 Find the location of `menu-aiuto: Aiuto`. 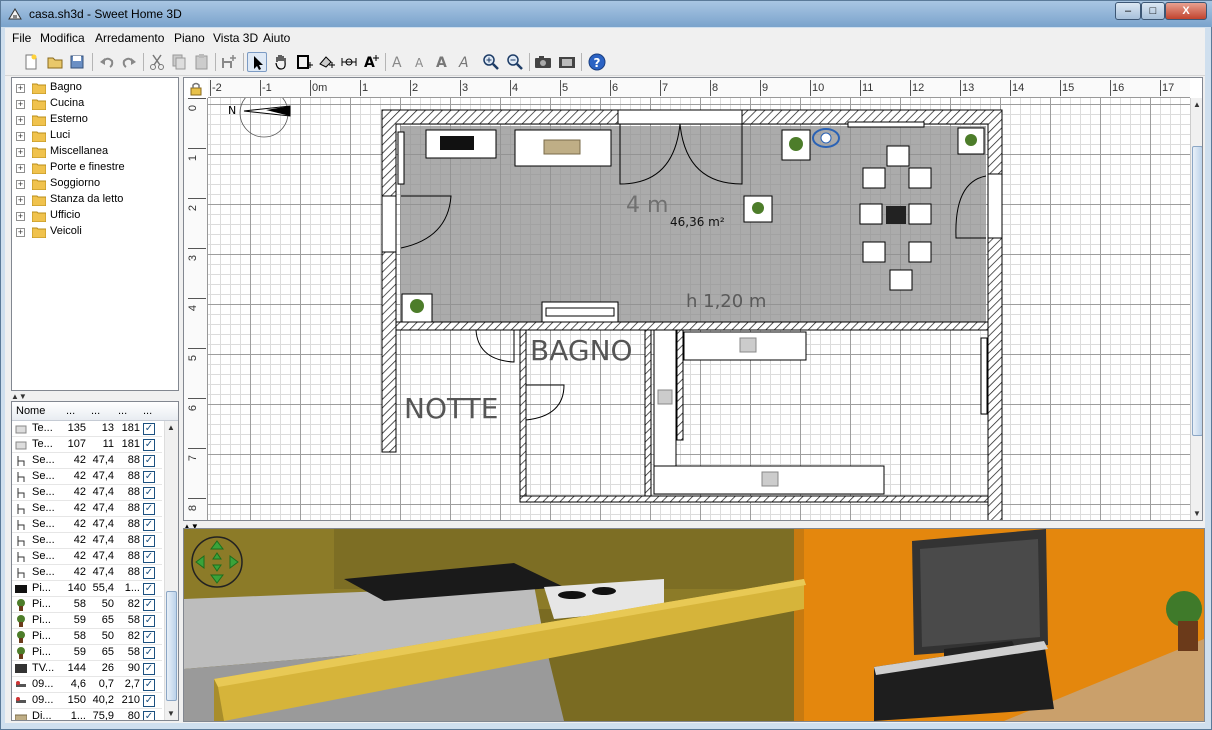

menu-aiuto: Aiuto is located at coordinates (276, 38).